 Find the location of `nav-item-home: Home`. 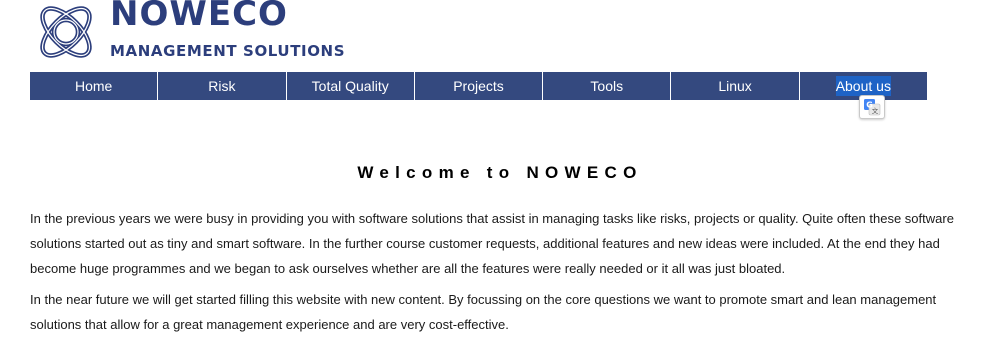

nav-item-home: Home is located at coordinates (93, 86).